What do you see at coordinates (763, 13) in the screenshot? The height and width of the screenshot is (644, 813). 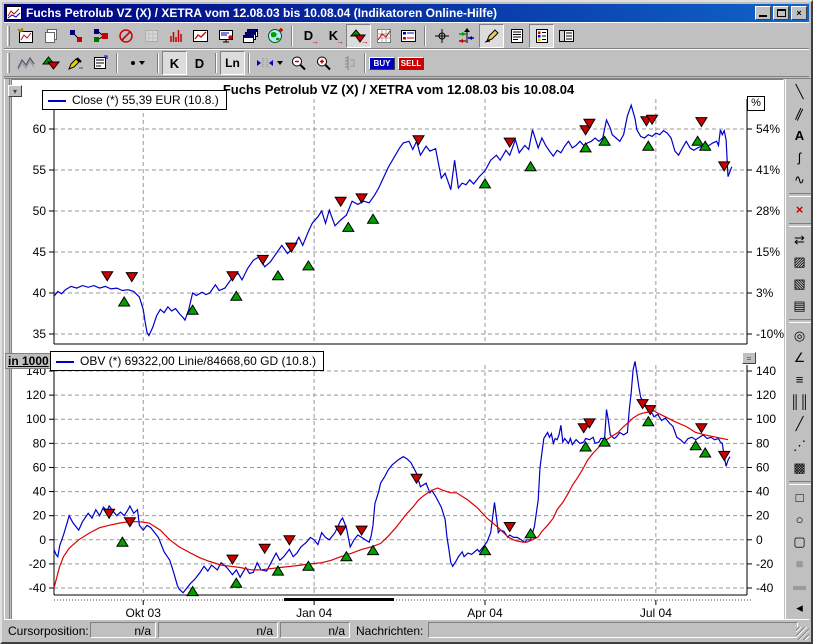 I see `minimize-button` at bounding box center [763, 13].